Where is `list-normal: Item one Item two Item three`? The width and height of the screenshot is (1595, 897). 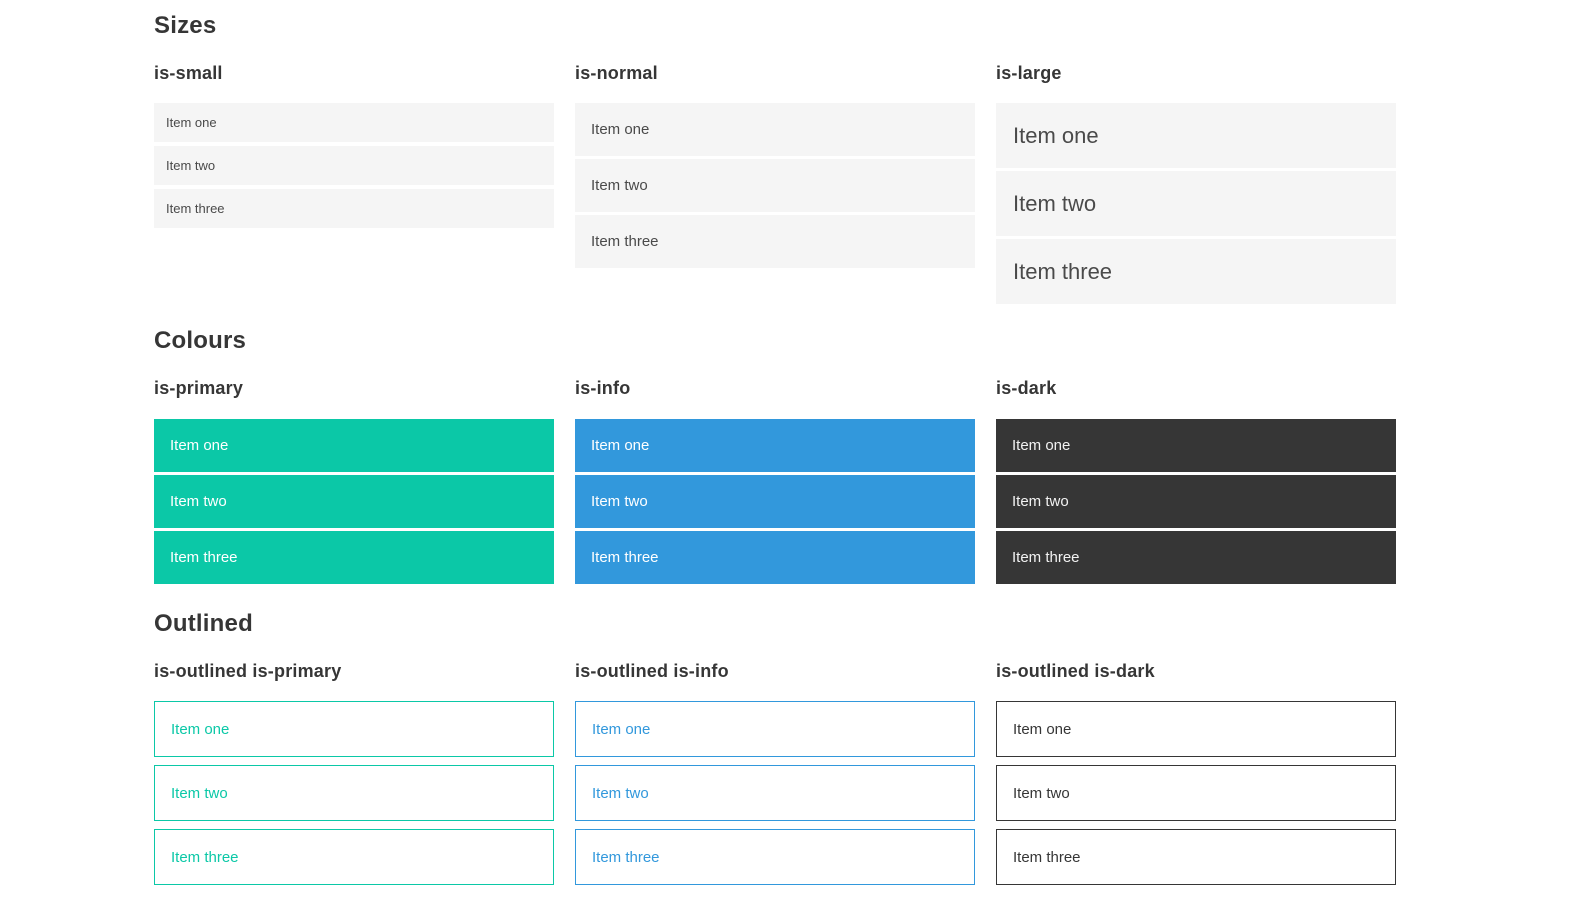 list-normal: Item one Item two Item three is located at coordinates (775, 186).